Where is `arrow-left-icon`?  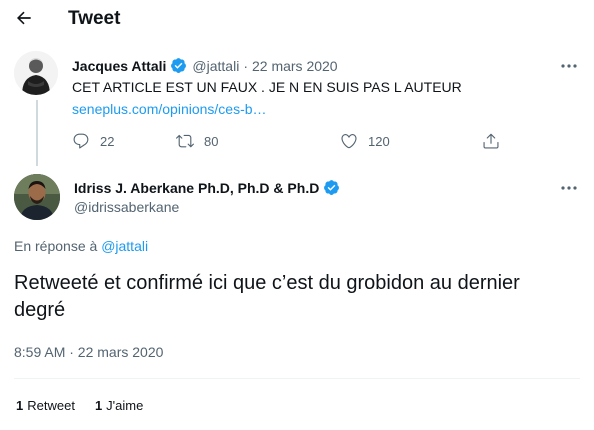
arrow-left-icon is located at coordinates (24, 18).